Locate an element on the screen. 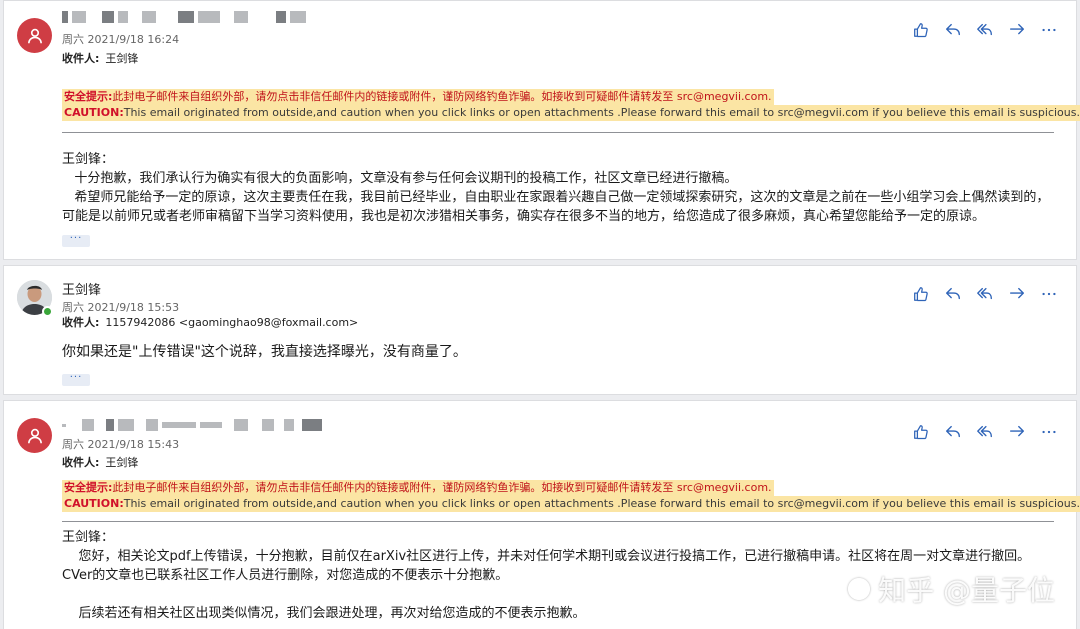  watermark-text: 知乎 @量子位 is located at coordinates (966, 590).